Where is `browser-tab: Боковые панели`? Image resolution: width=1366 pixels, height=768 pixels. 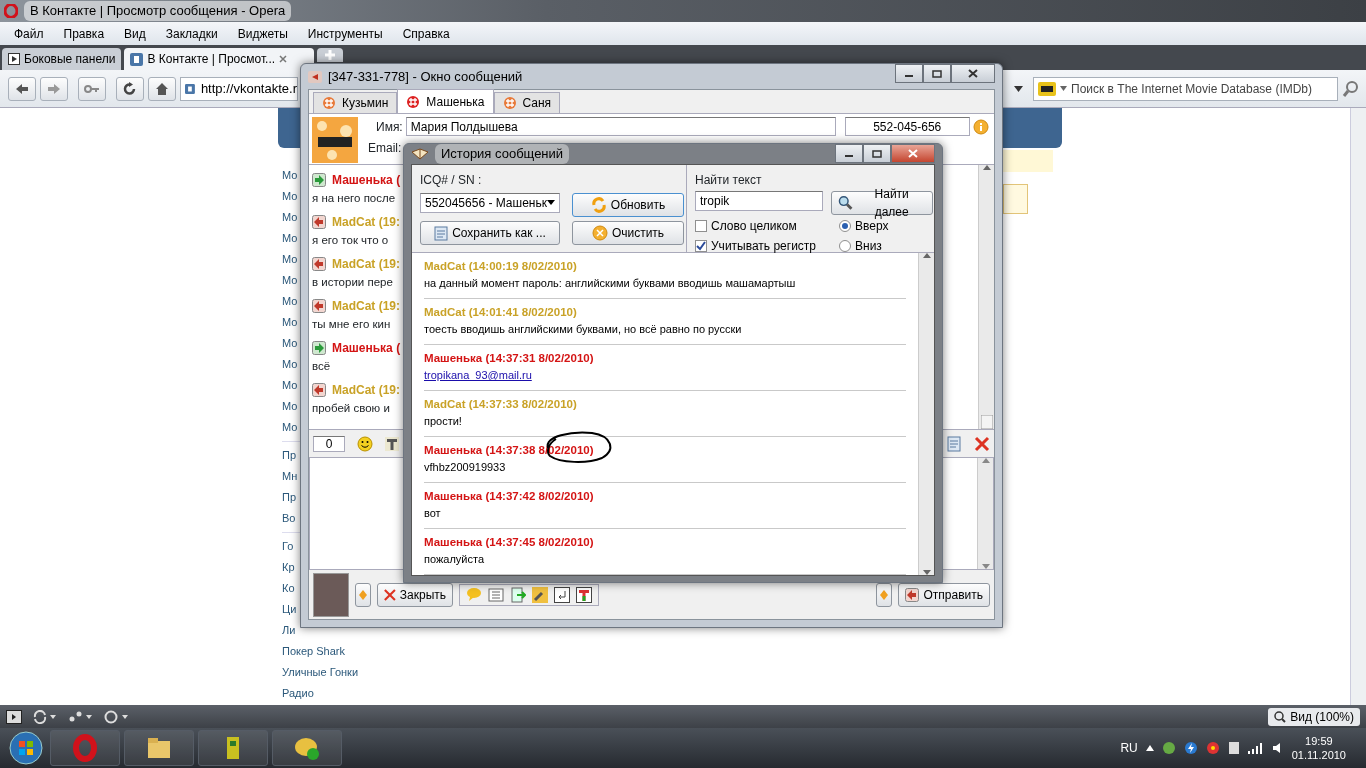
browser-tab: Боковые панели is located at coordinates (62, 59).